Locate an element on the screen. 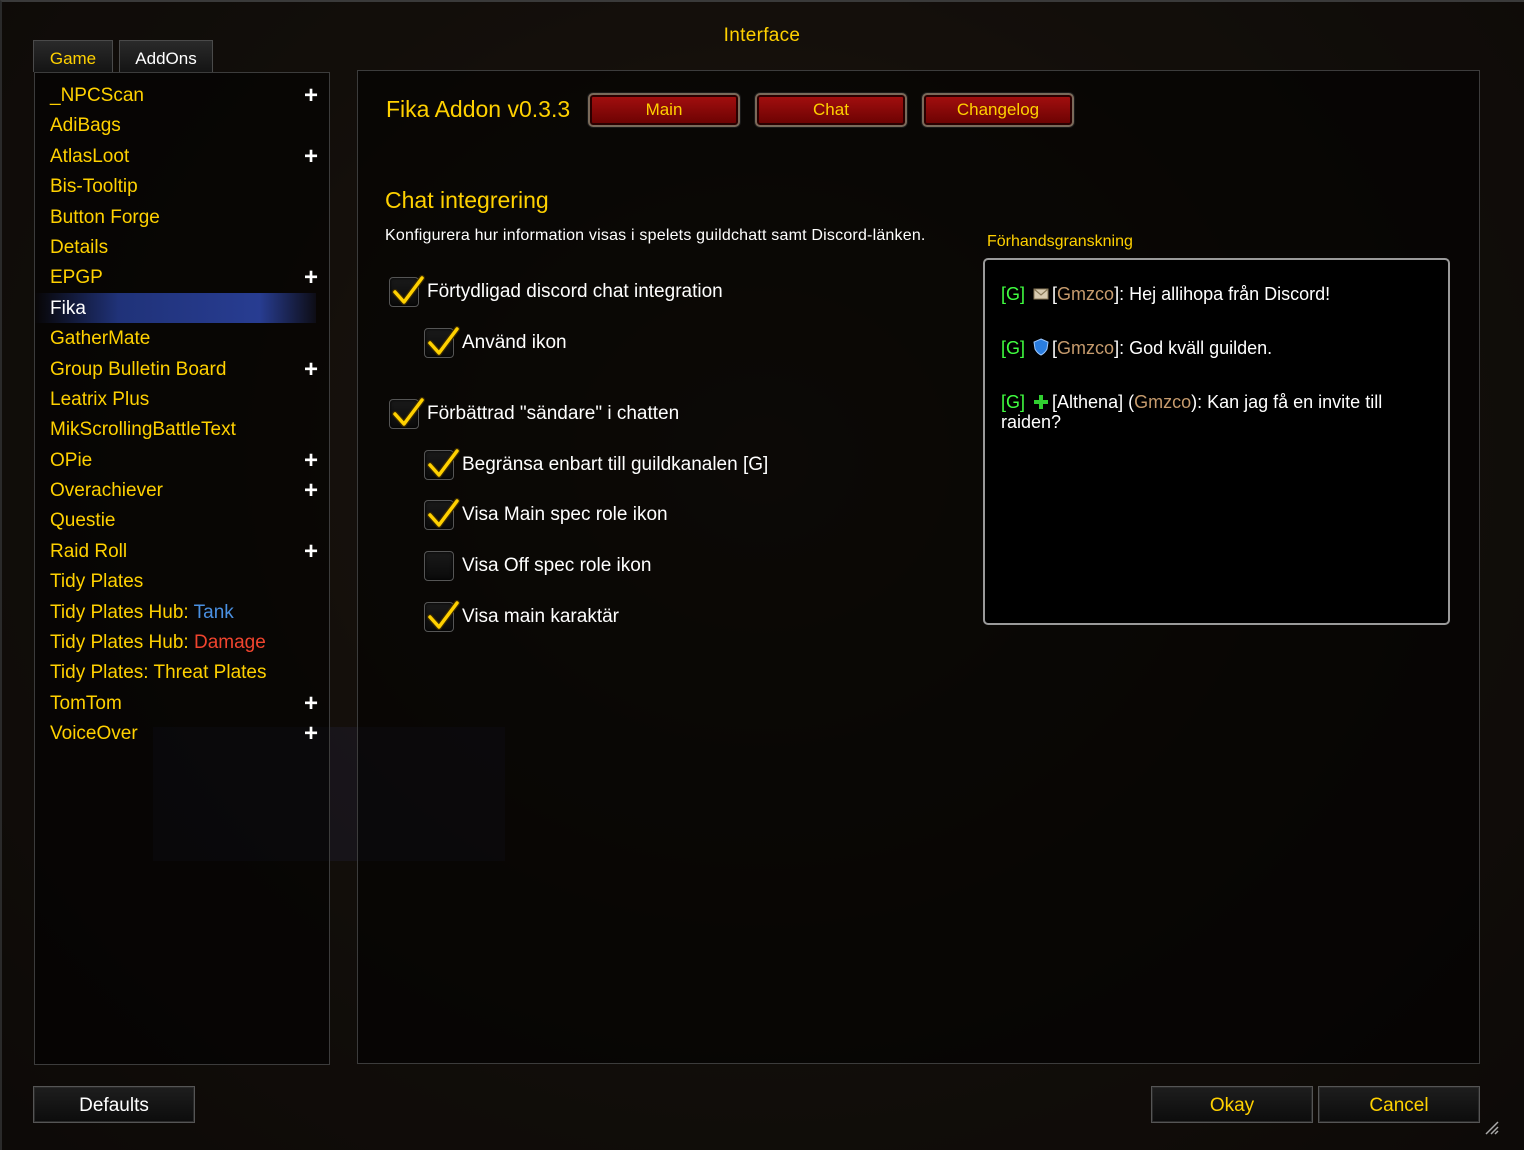 This screenshot has height=1150, width=1524. addon-label: Bis-Tooltip is located at coordinates (94, 187).